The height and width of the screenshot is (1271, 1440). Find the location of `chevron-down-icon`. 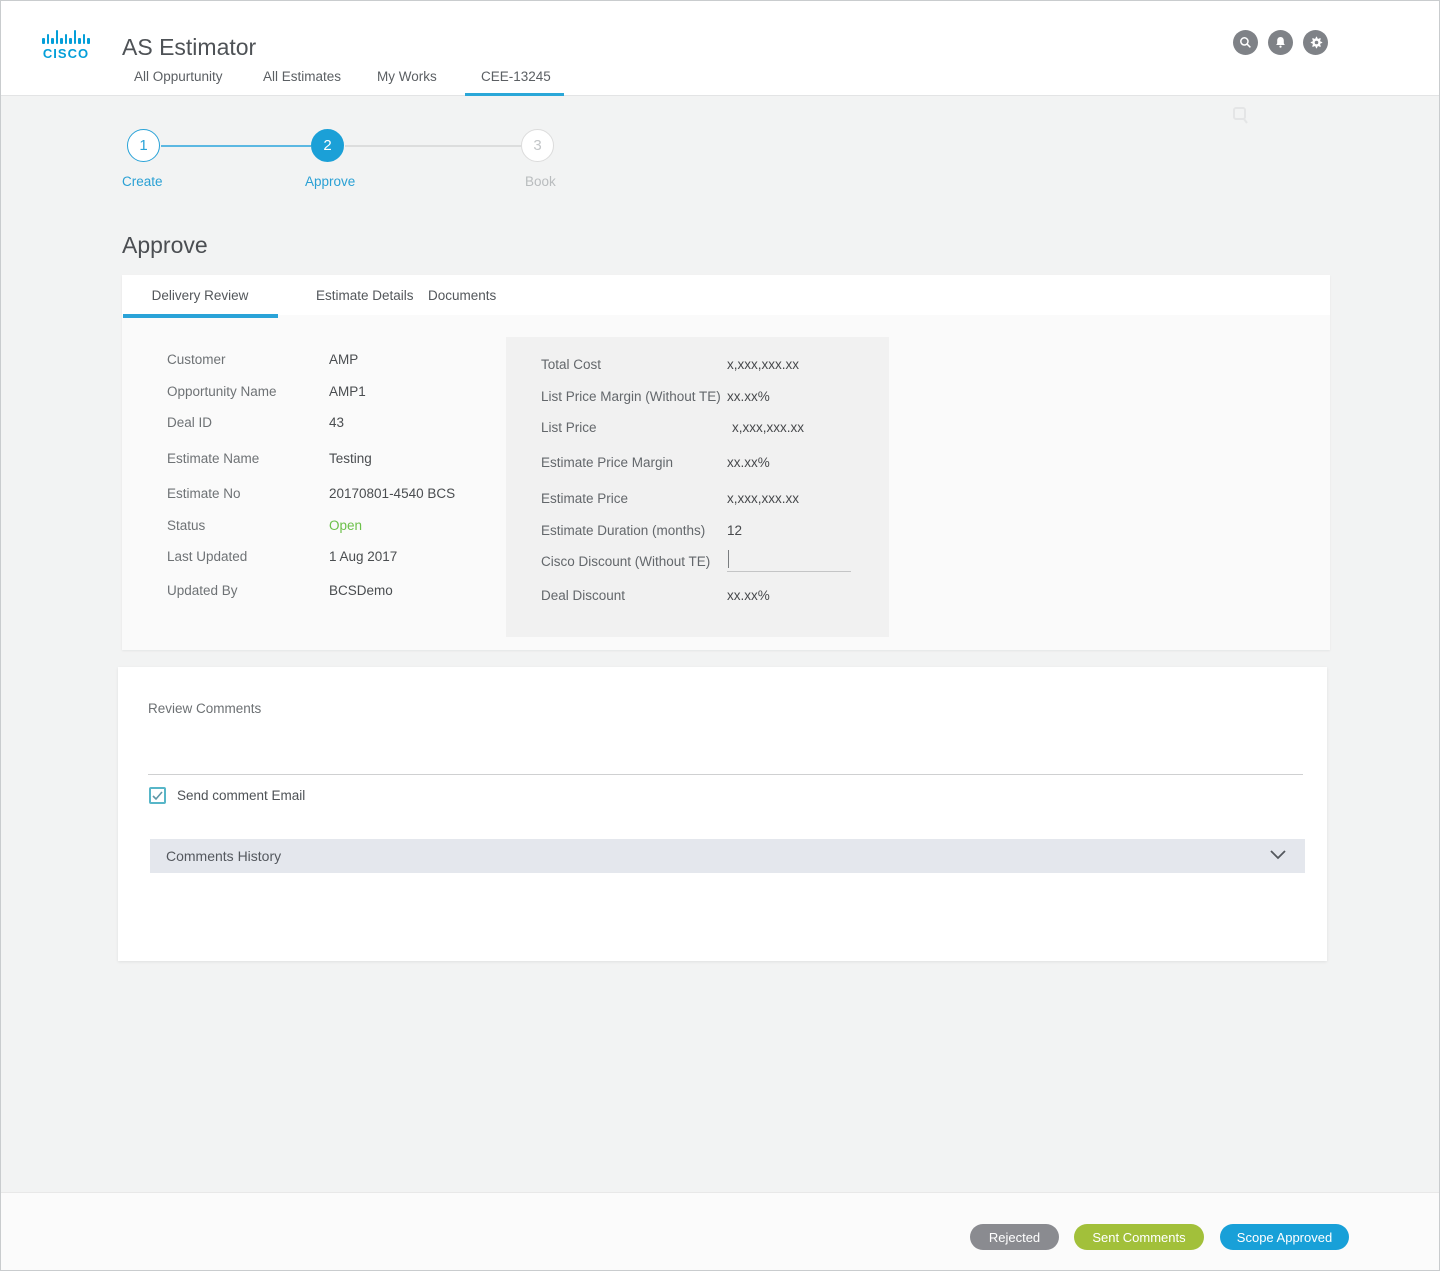

chevron-down-icon is located at coordinates (1278, 857).